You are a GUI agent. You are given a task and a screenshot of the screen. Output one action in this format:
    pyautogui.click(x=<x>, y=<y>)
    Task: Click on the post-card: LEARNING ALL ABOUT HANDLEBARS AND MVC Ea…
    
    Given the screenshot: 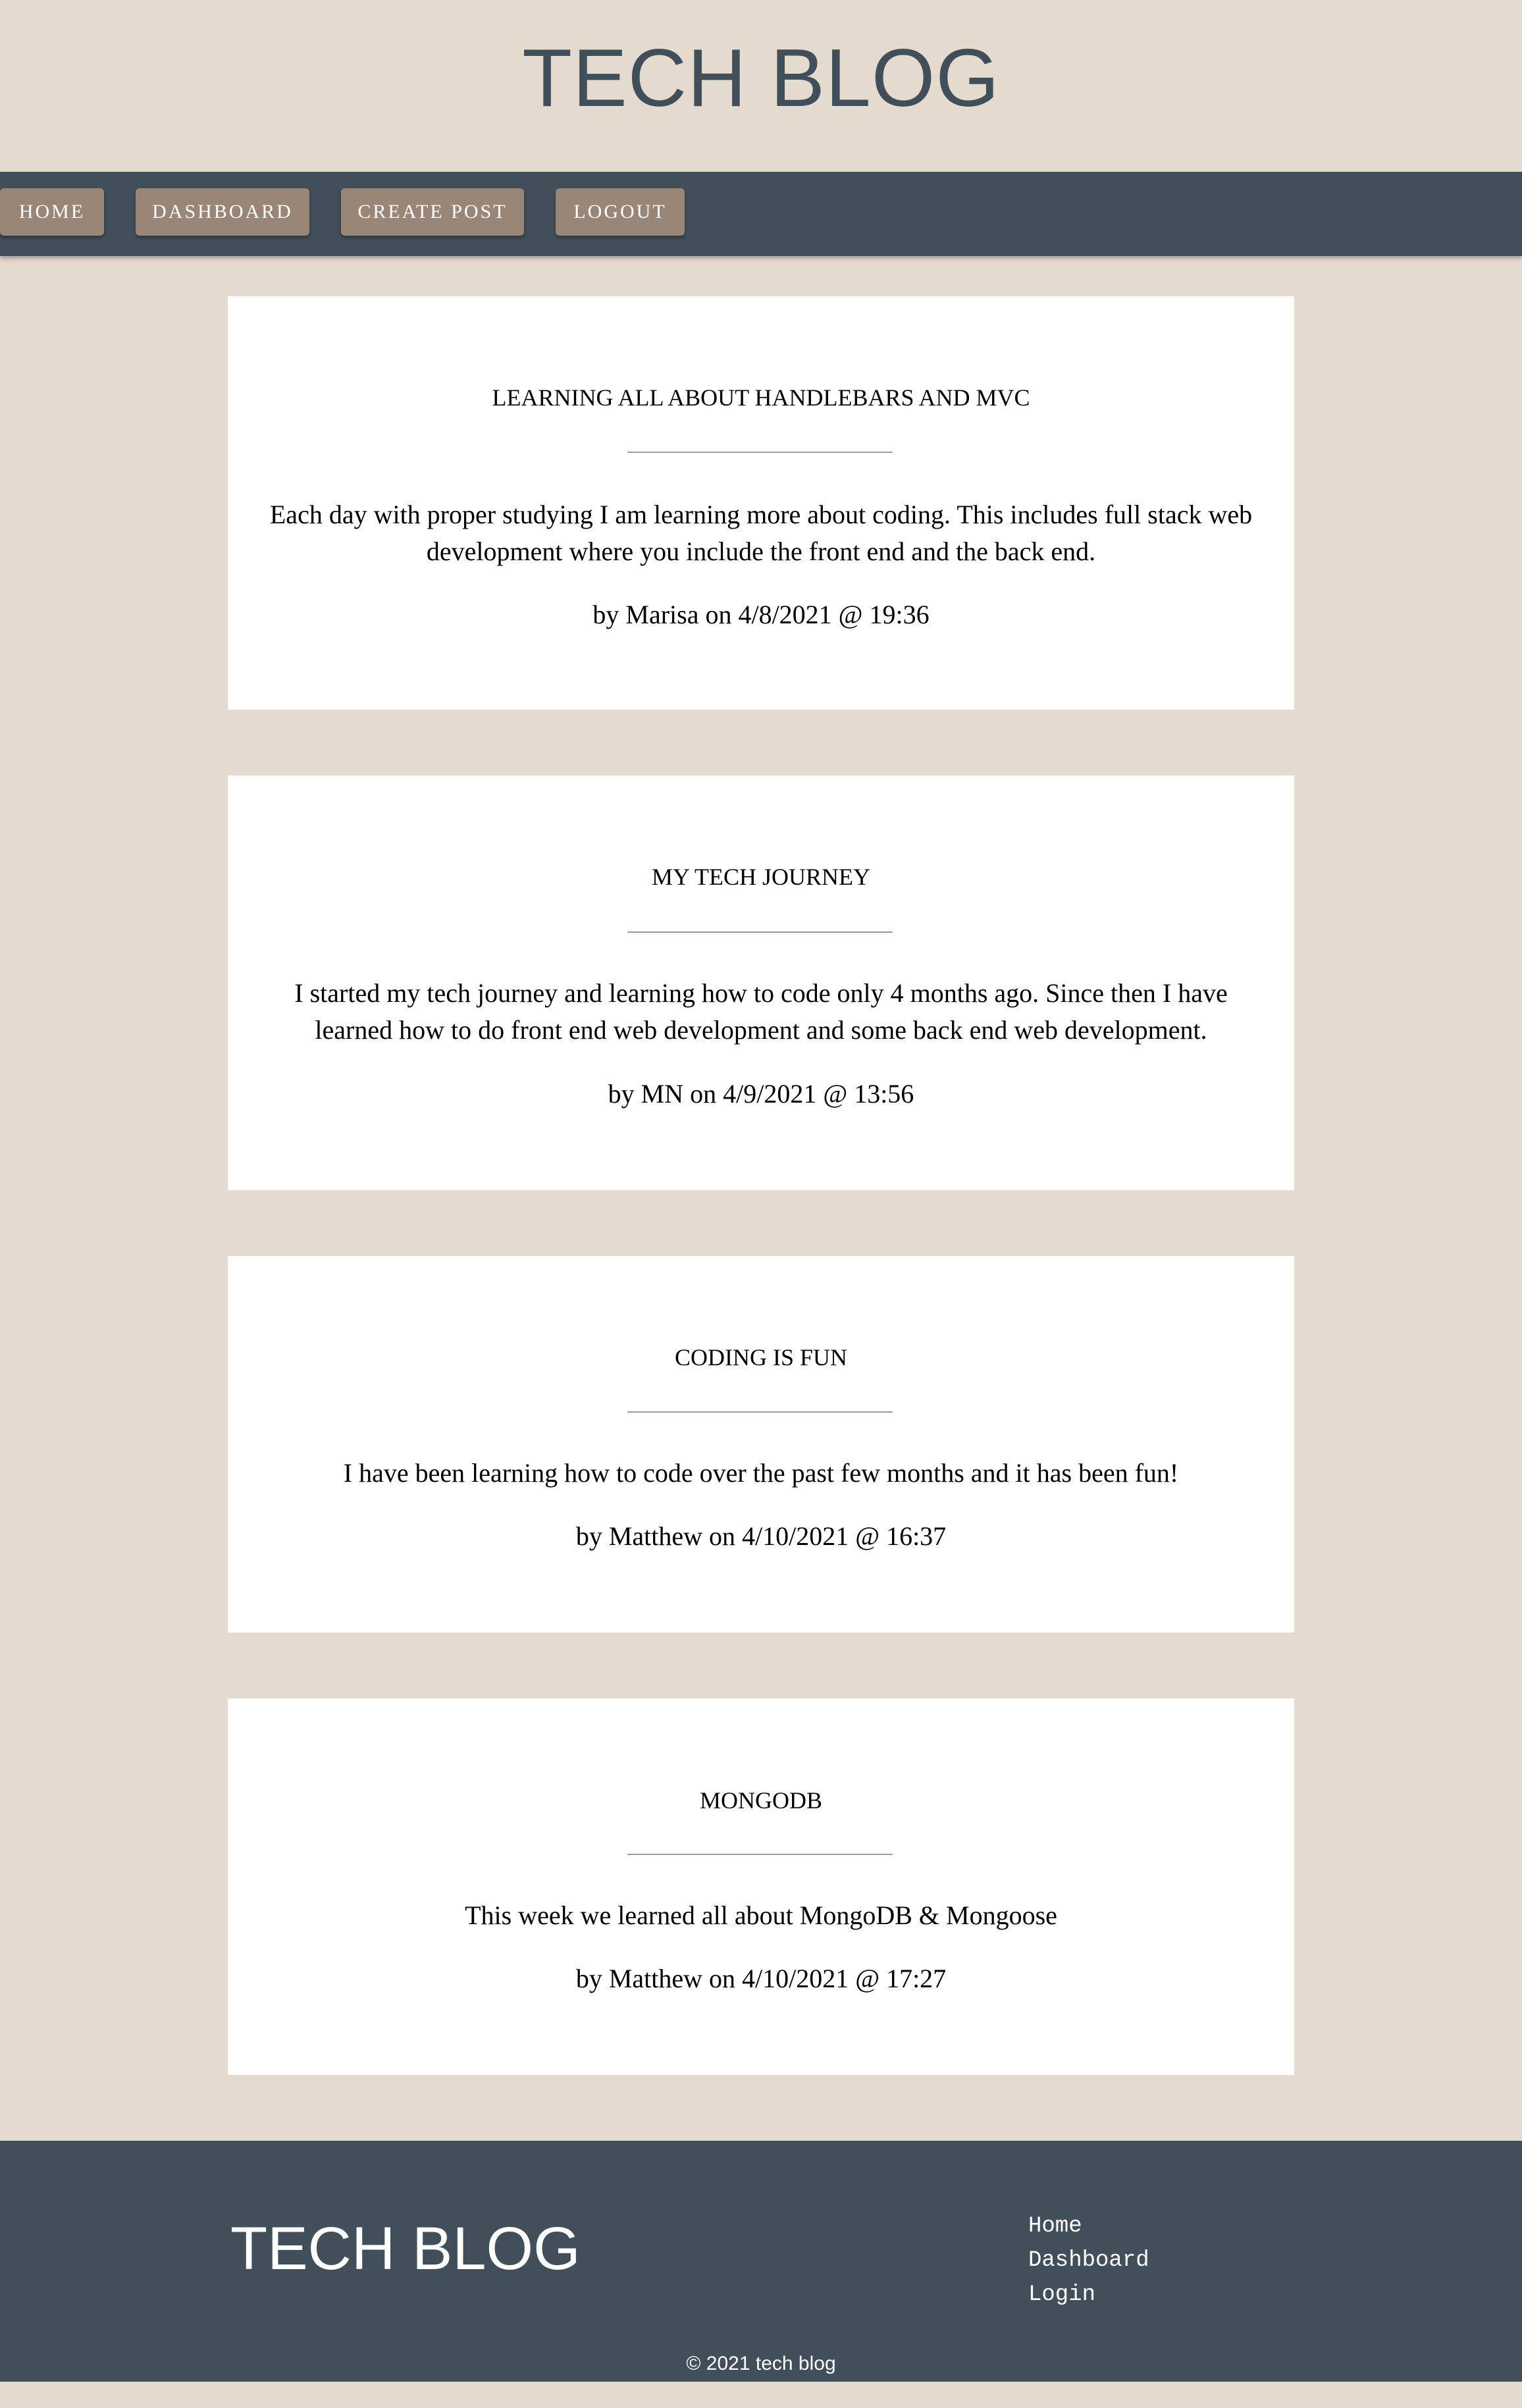 What is the action you would take?
    pyautogui.click(x=761, y=503)
    